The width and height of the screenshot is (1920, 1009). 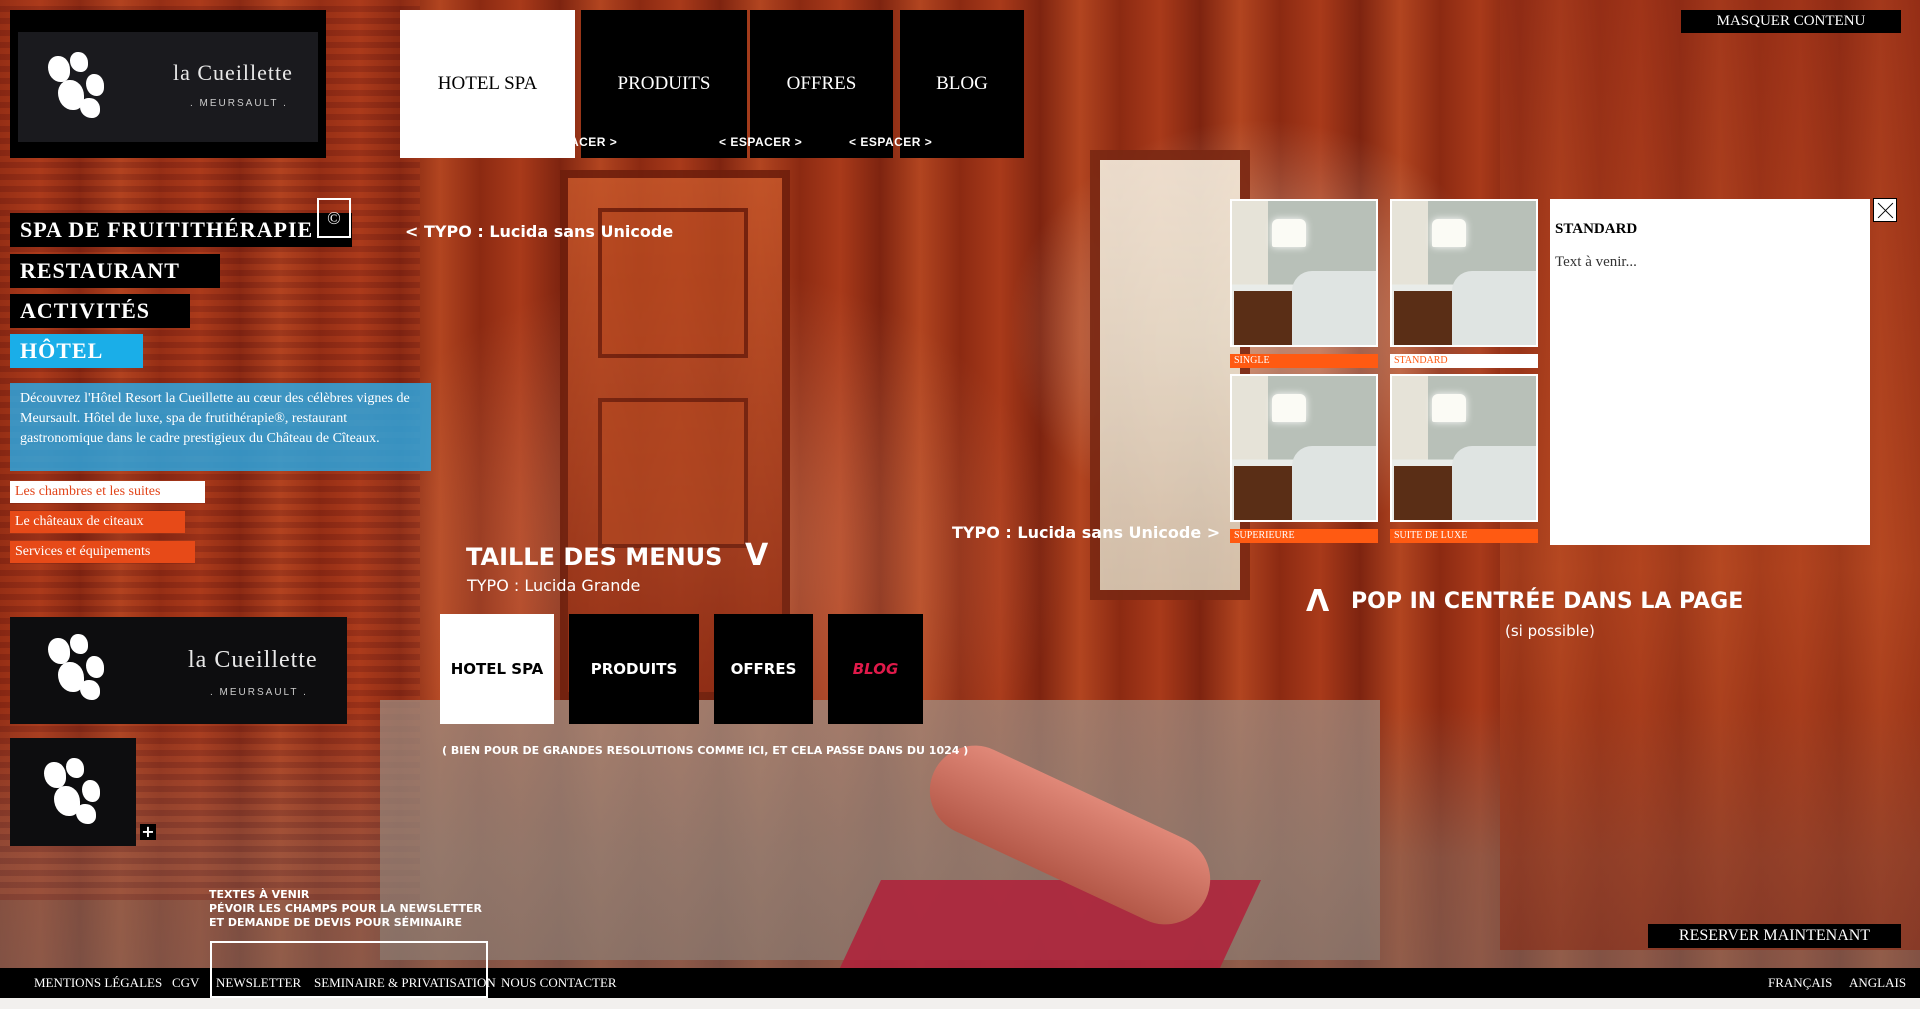 I want to click on room-label-single: SINGLE, so click(x=1304, y=361).